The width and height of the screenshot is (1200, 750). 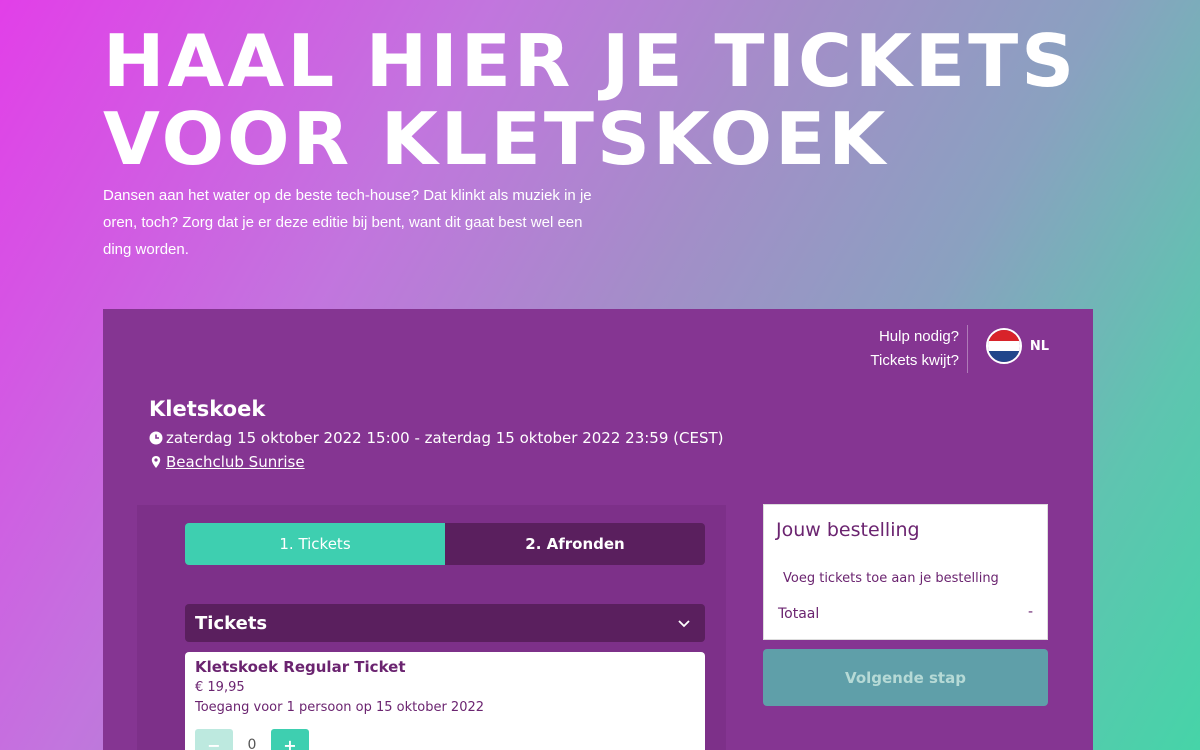 What do you see at coordinates (914, 361) in the screenshot?
I see `lost-tickets-link: Tickets kwijt?` at bounding box center [914, 361].